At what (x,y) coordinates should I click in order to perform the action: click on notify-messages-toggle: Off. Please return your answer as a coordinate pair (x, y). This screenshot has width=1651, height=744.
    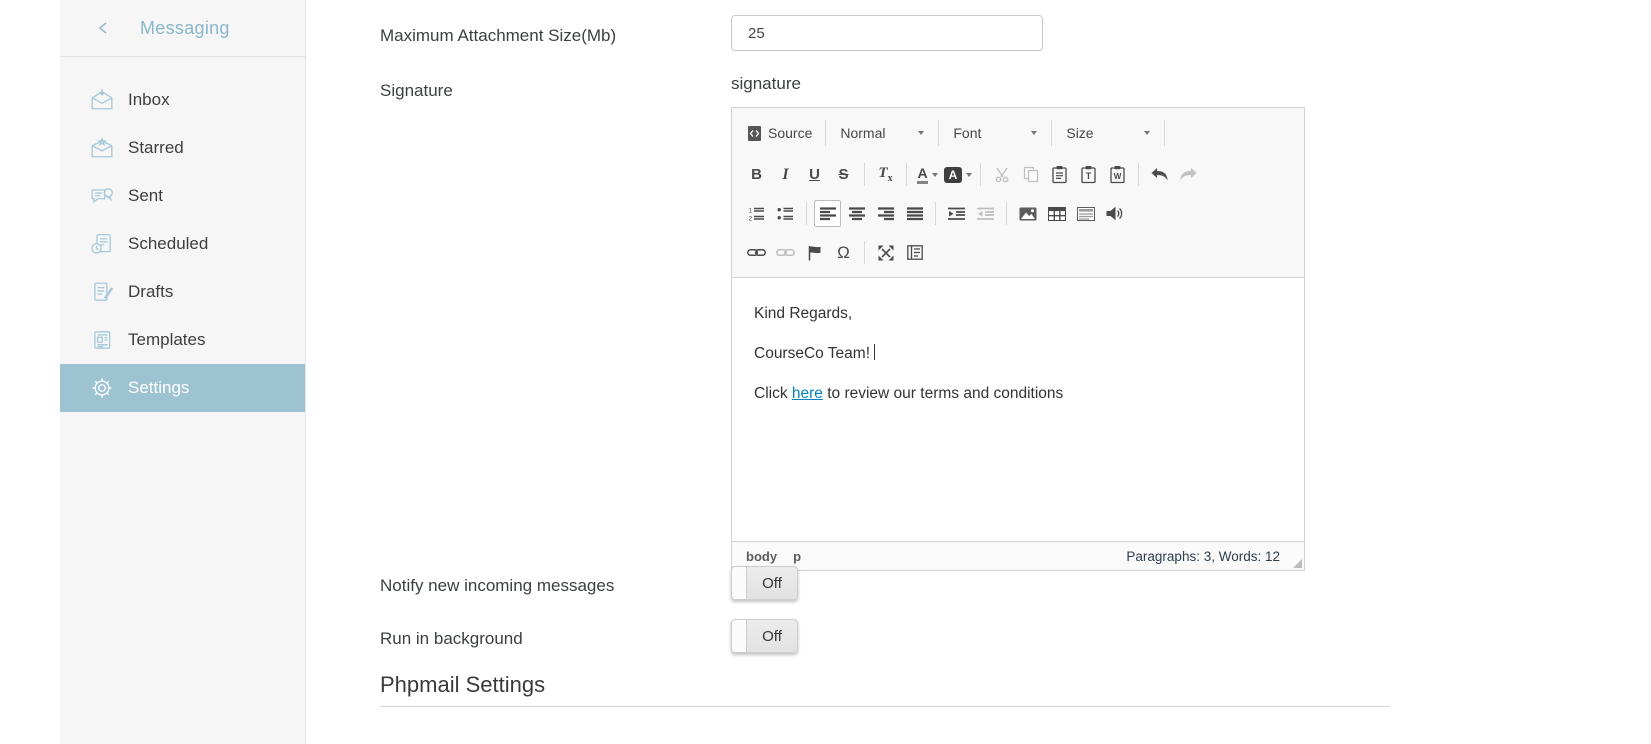
    Looking at the image, I should click on (764, 583).